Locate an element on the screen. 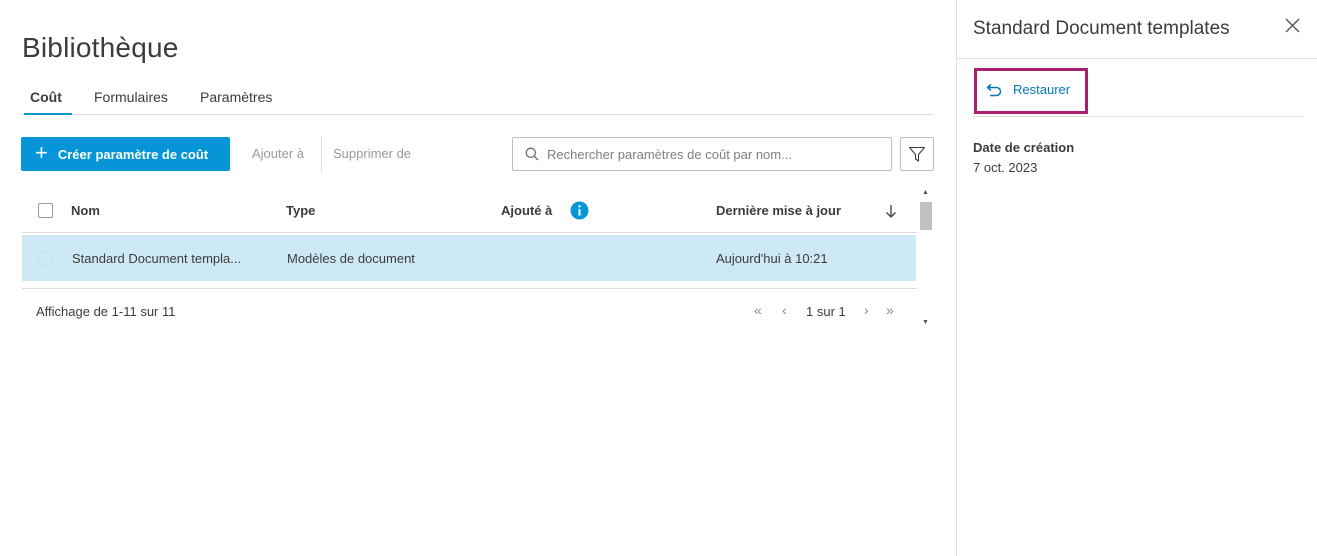 The height and width of the screenshot is (556, 1317). first-page-icon: « is located at coordinates (758, 310).